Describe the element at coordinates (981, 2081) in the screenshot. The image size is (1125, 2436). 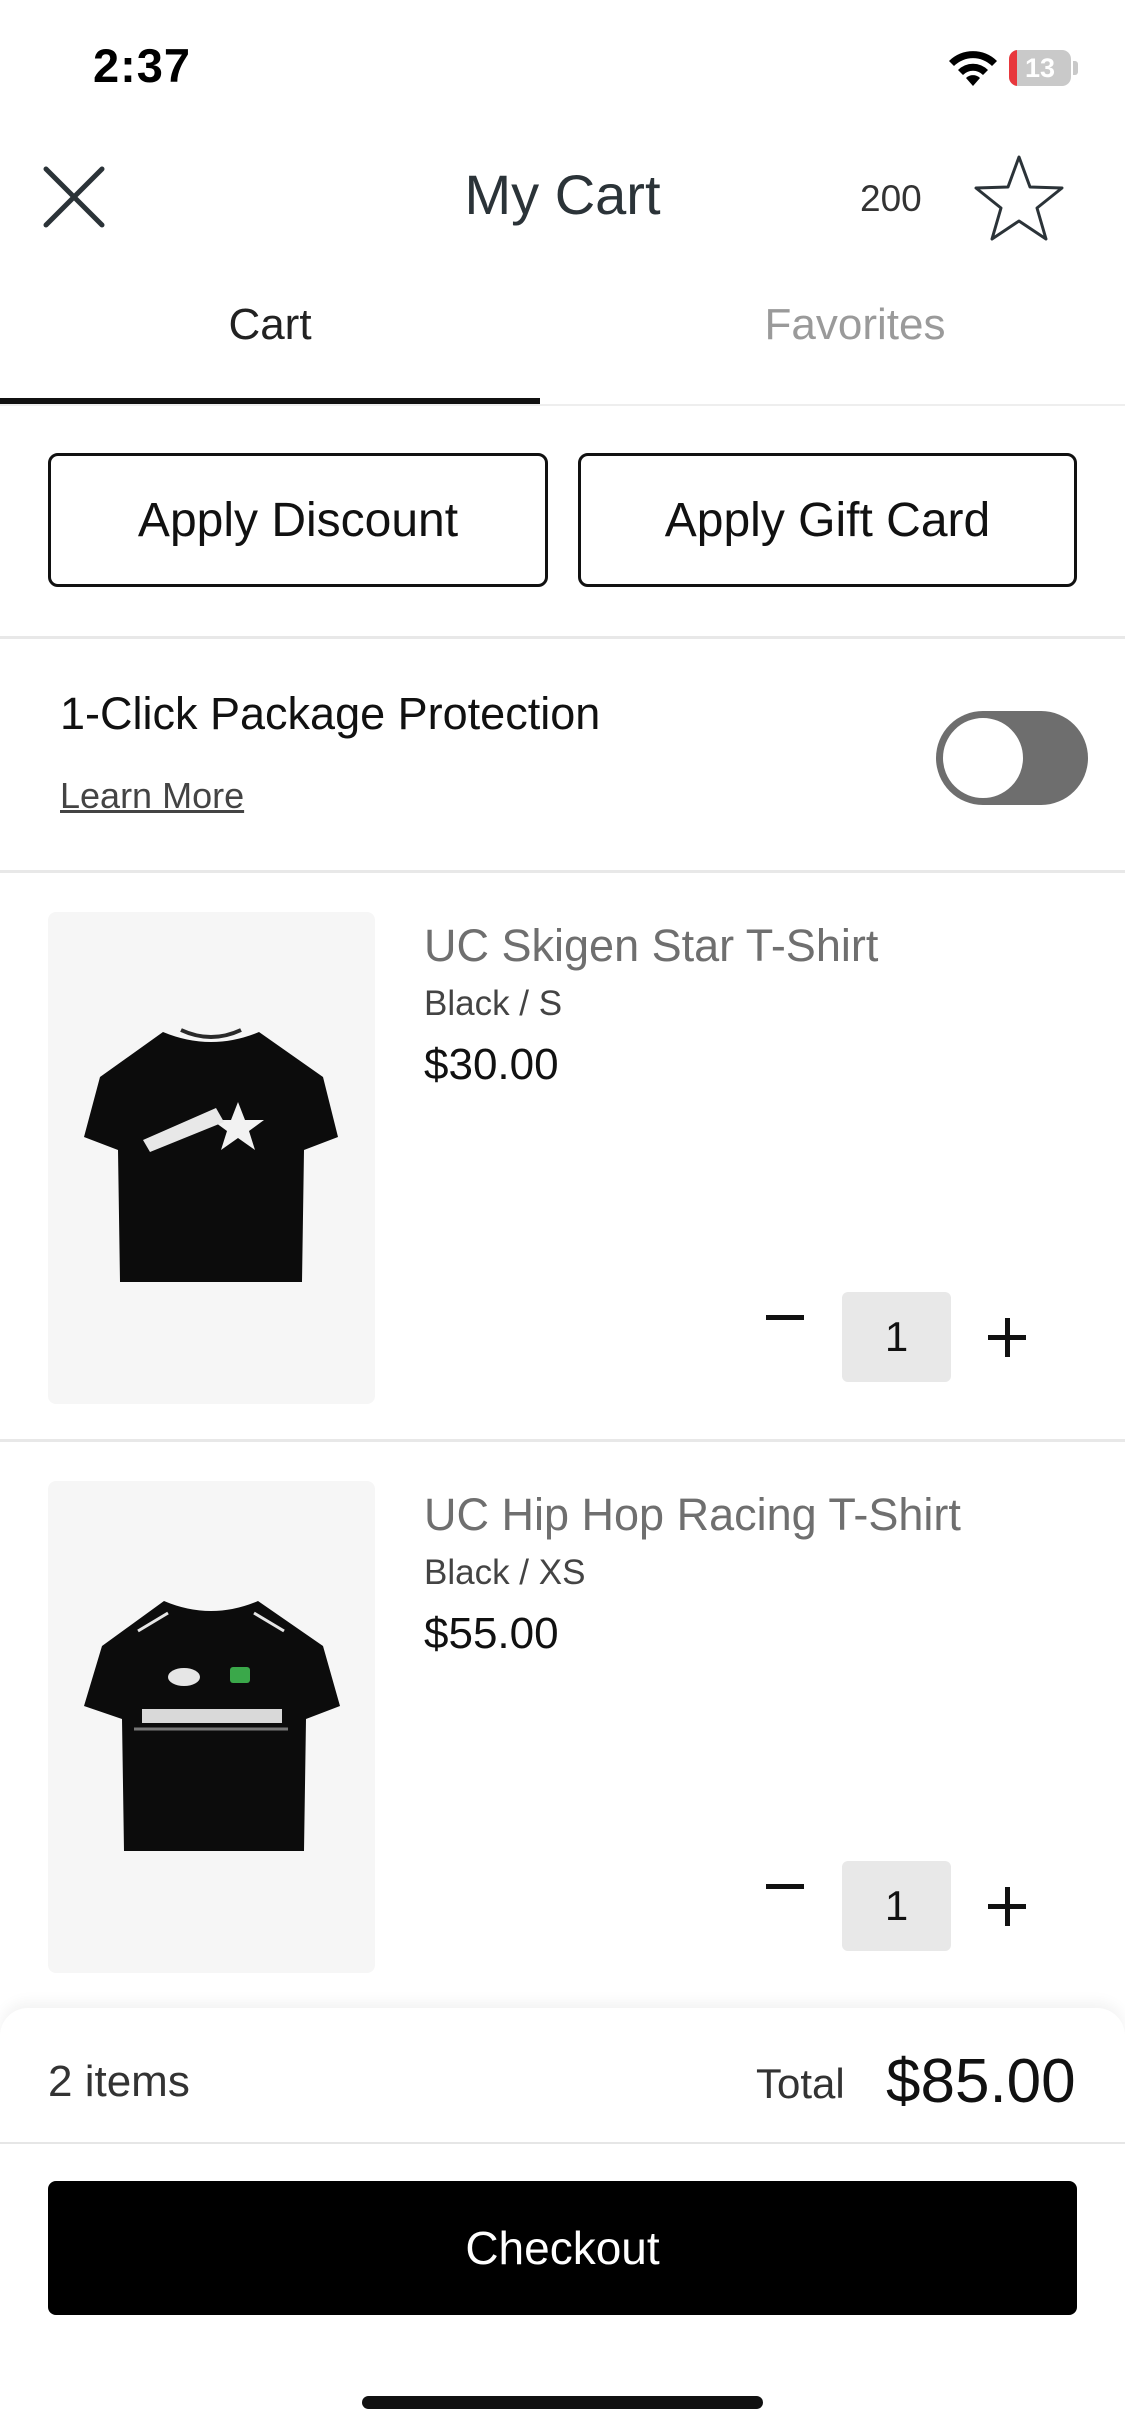
I see `total-value: $85.00` at that location.